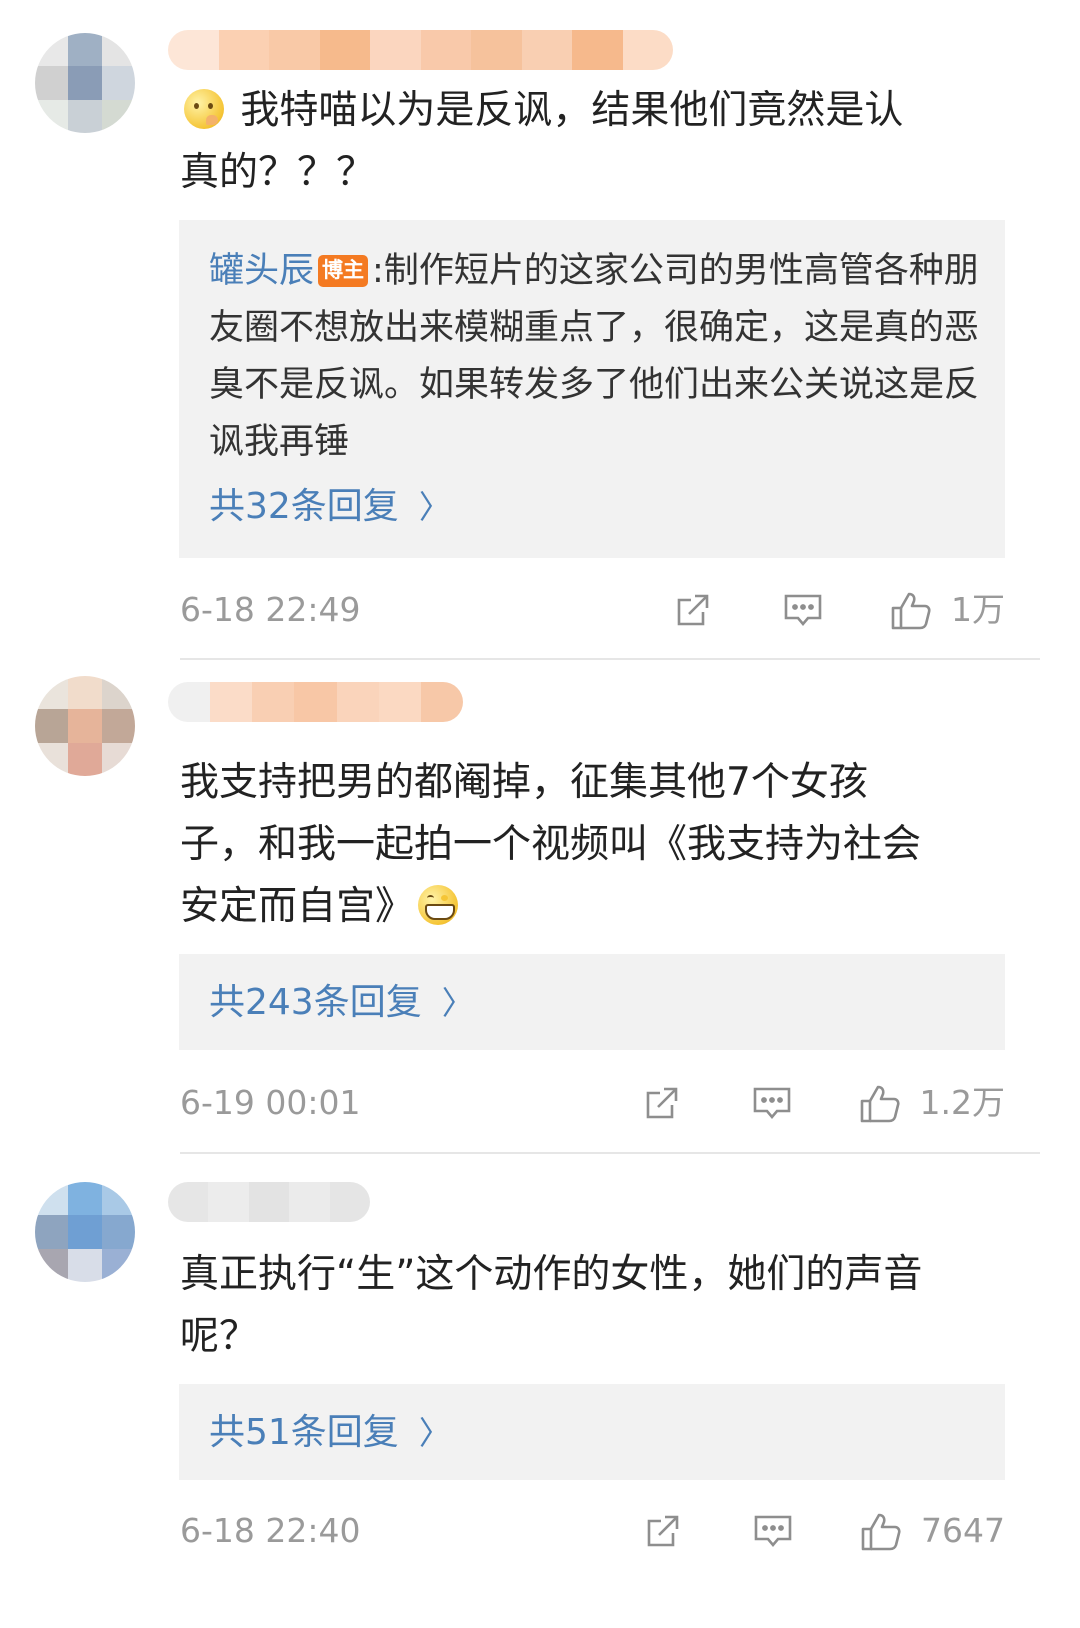 The width and height of the screenshot is (1080, 1628). Describe the element at coordinates (592, 1531) in the screenshot. I see `comment-footer: 6-18 22:40 7647` at that location.